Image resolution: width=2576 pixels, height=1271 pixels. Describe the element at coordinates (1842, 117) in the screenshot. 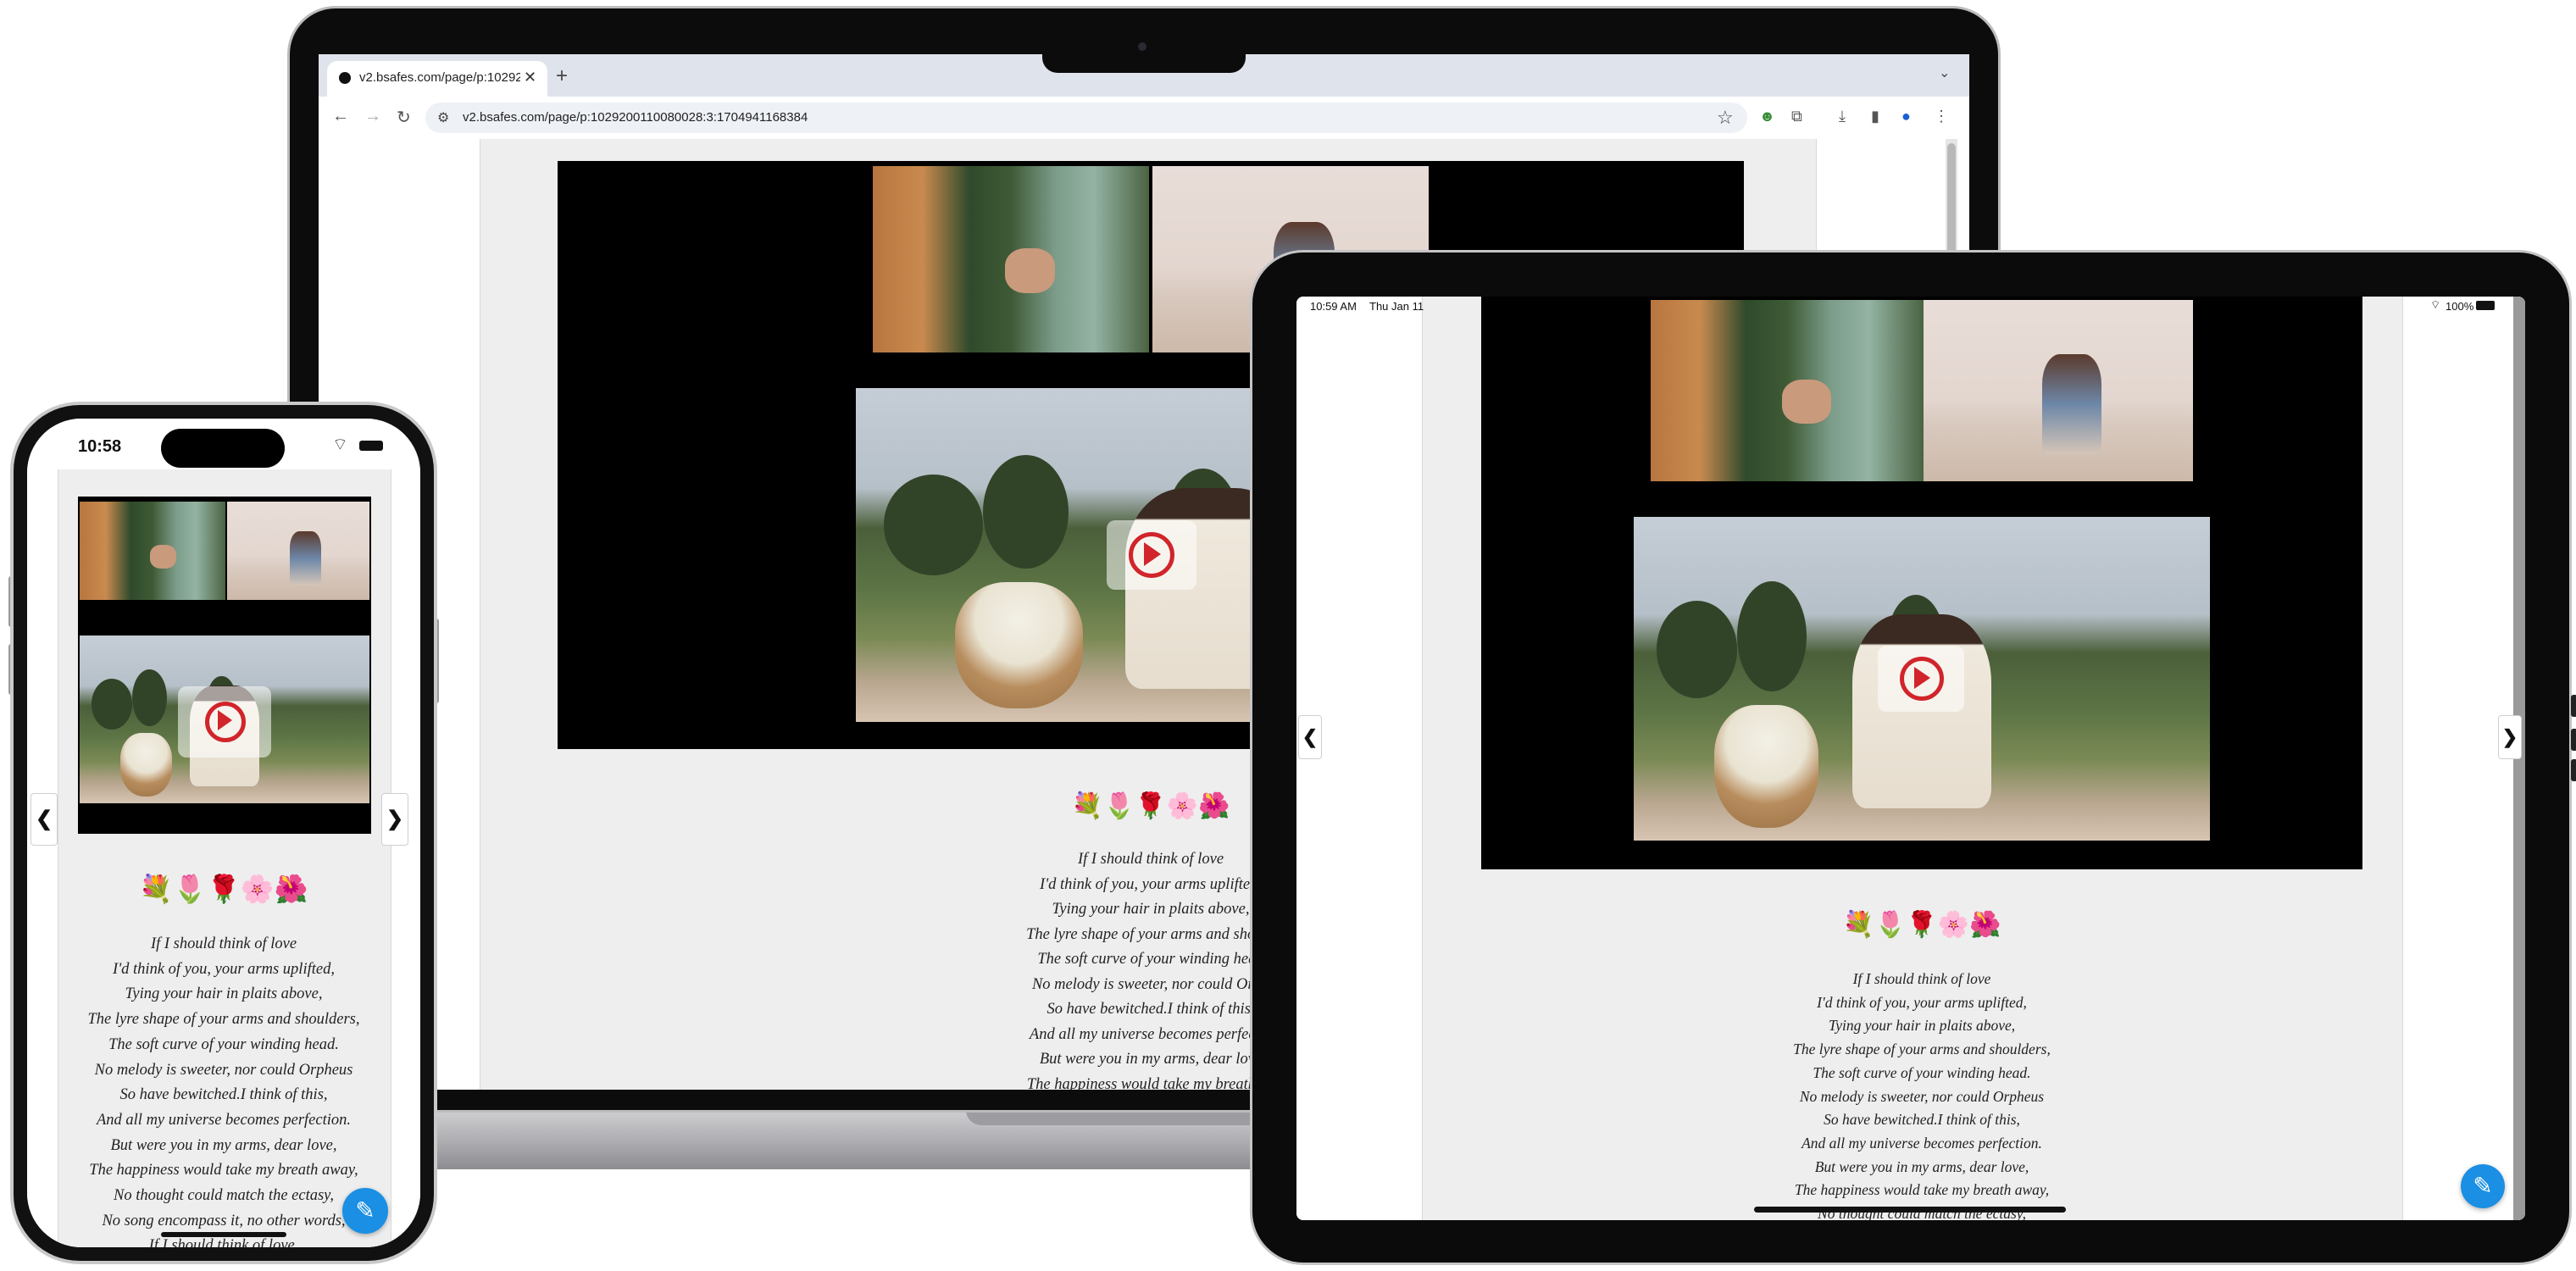

I see `download-icon: ⤓` at that location.